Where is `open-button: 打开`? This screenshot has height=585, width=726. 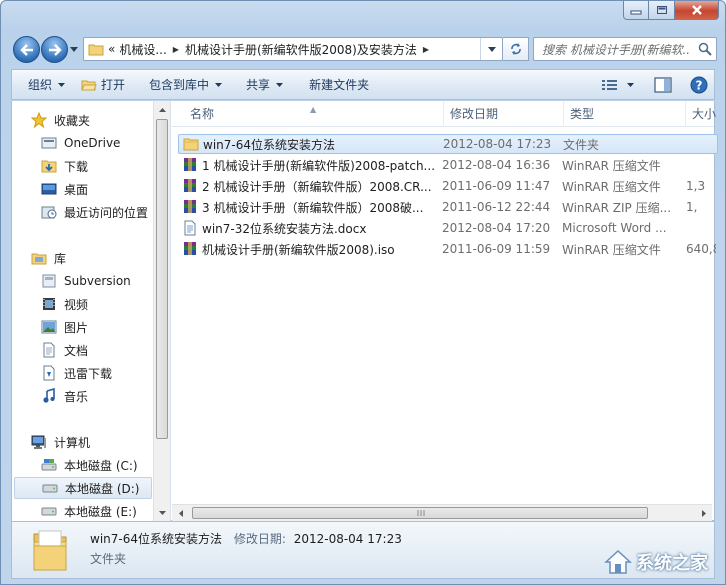 open-button: 打开 is located at coordinates (103, 85).